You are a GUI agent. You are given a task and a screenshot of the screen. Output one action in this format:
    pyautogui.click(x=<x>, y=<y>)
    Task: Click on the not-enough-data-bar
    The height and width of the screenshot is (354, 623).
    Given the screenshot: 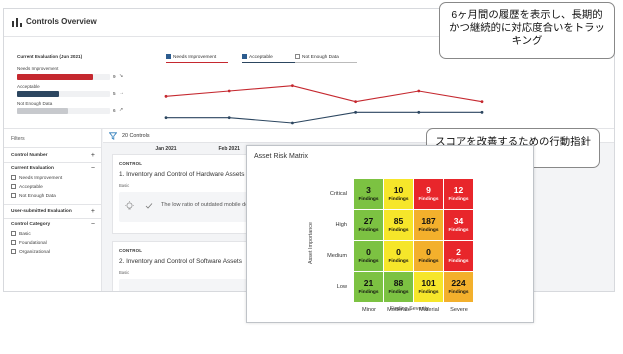 What is the action you would take?
    pyautogui.click(x=43, y=111)
    